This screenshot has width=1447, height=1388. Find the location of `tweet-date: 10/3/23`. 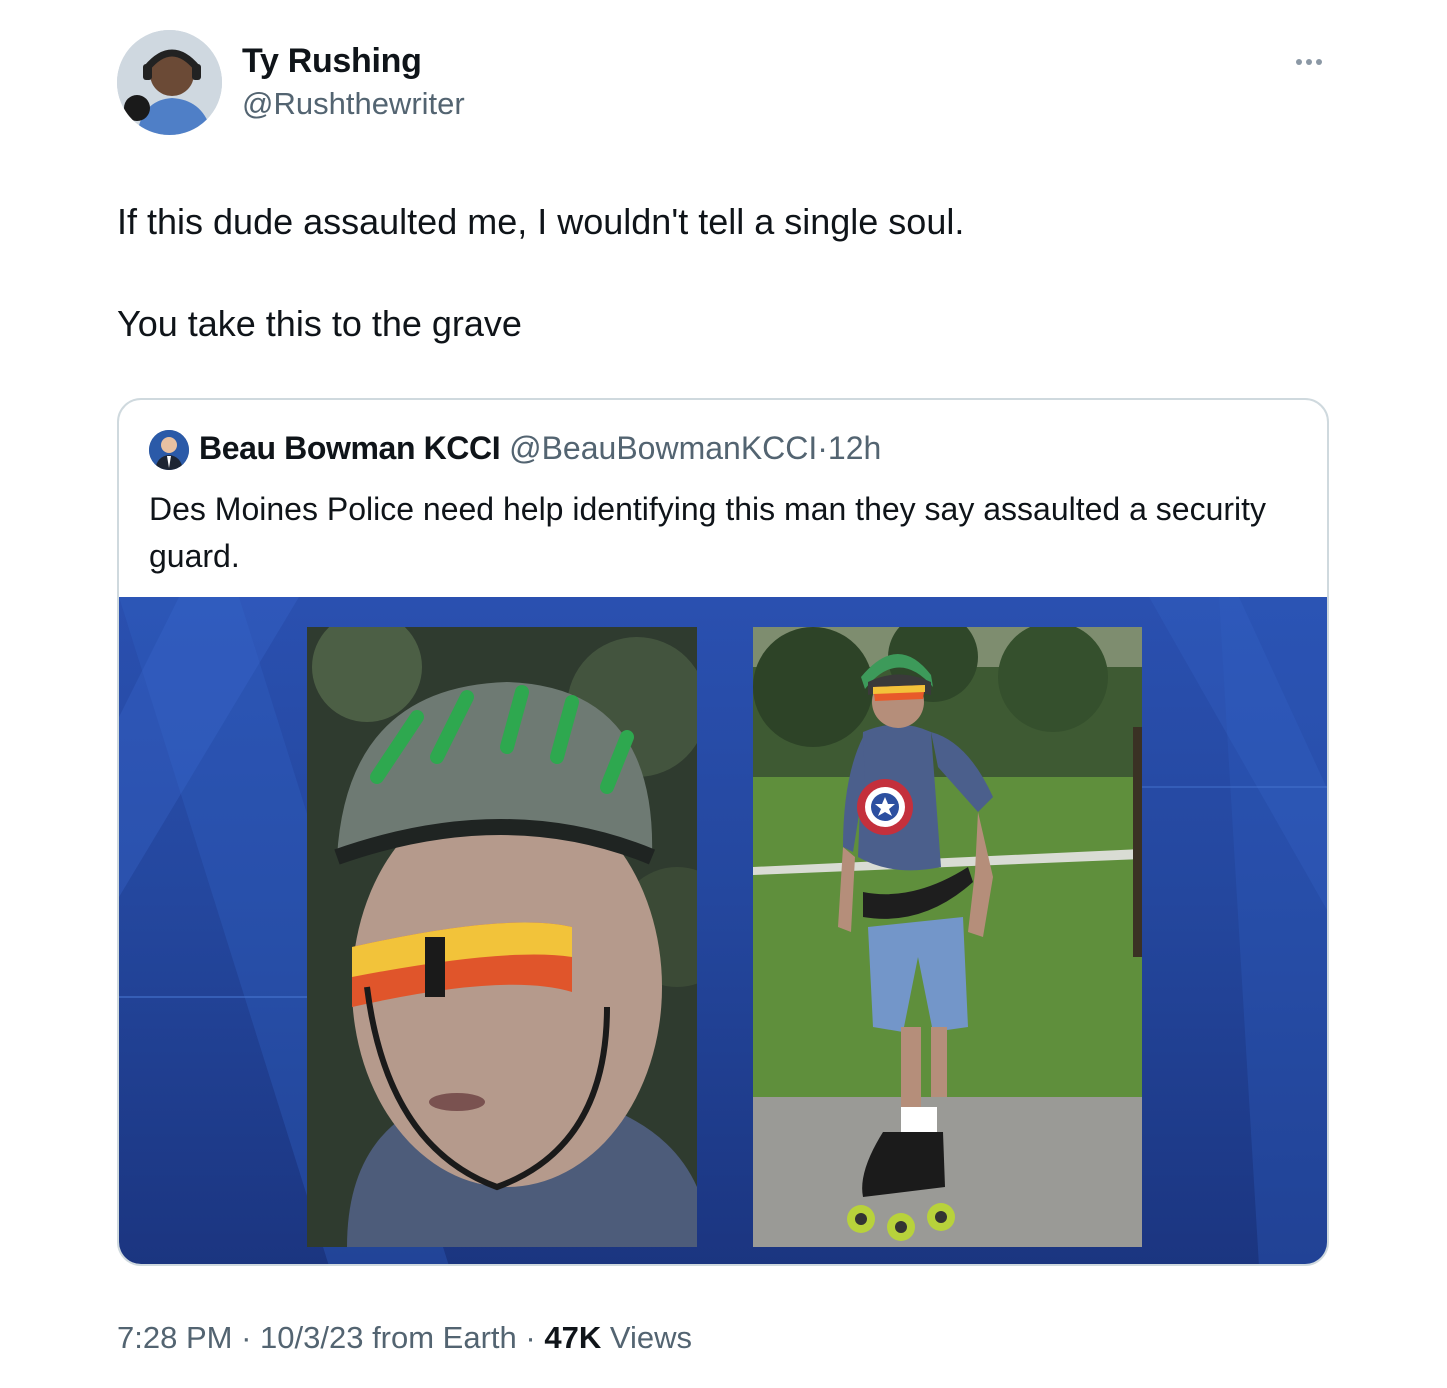

tweet-date: 10/3/23 is located at coordinates (311, 1337).